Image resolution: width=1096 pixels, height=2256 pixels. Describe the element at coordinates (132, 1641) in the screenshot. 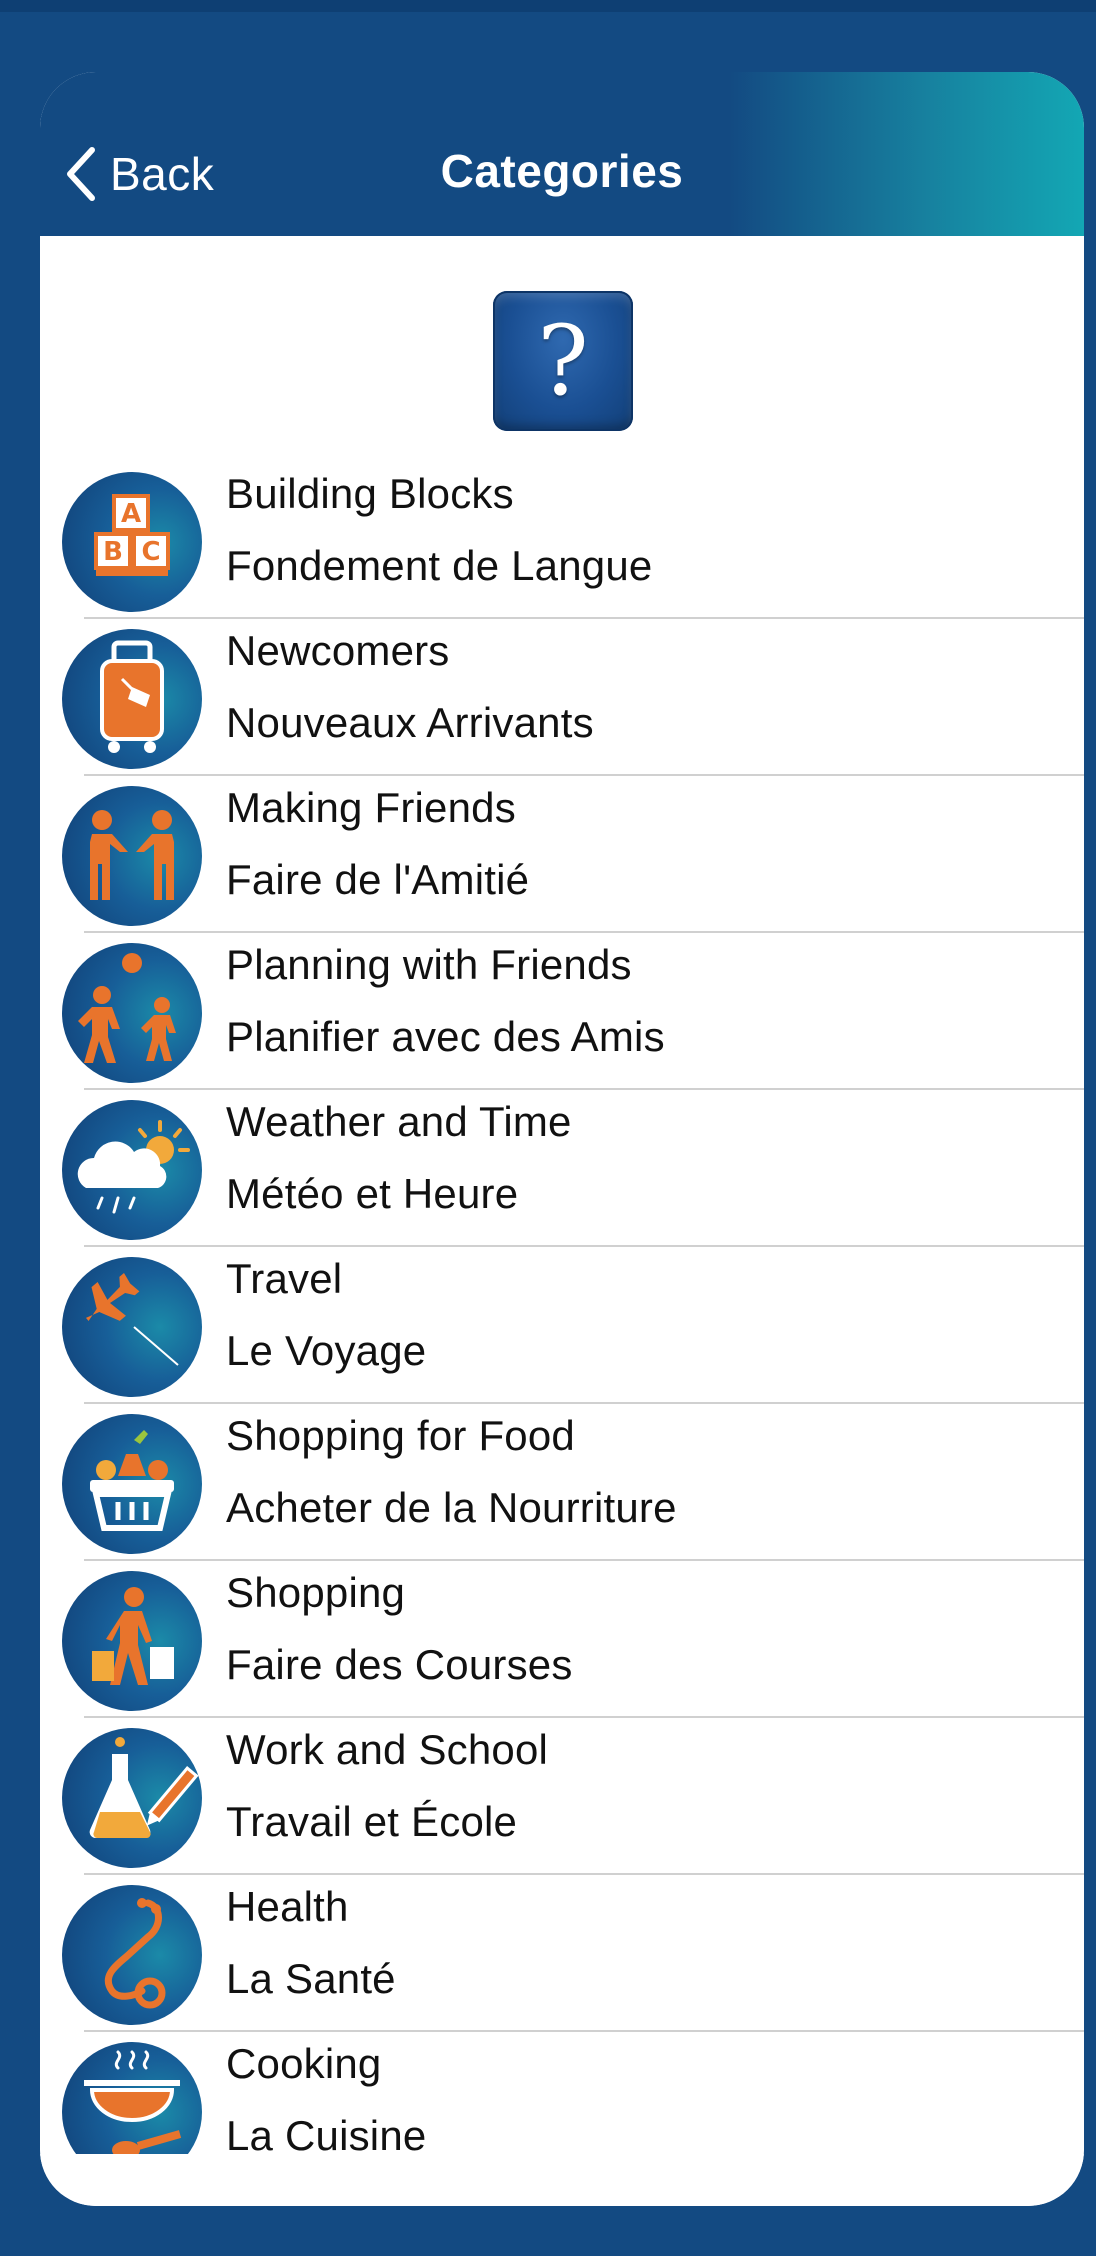

I see `shopper-icon` at that location.